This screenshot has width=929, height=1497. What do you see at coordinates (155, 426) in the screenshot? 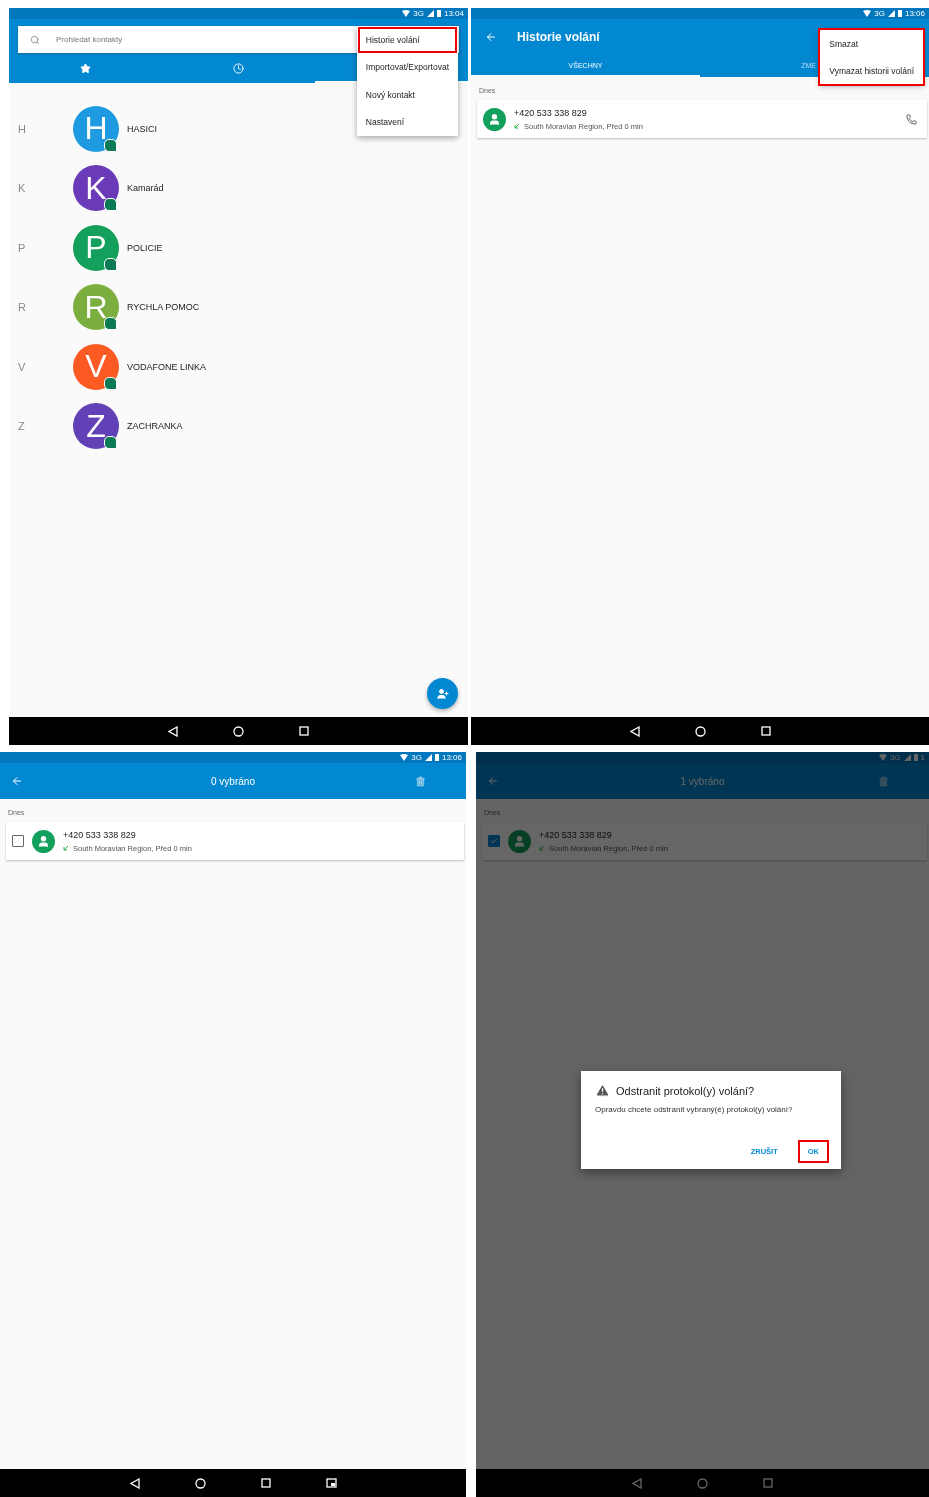
I see `contact-name: ZACHRANKA` at bounding box center [155, 426].